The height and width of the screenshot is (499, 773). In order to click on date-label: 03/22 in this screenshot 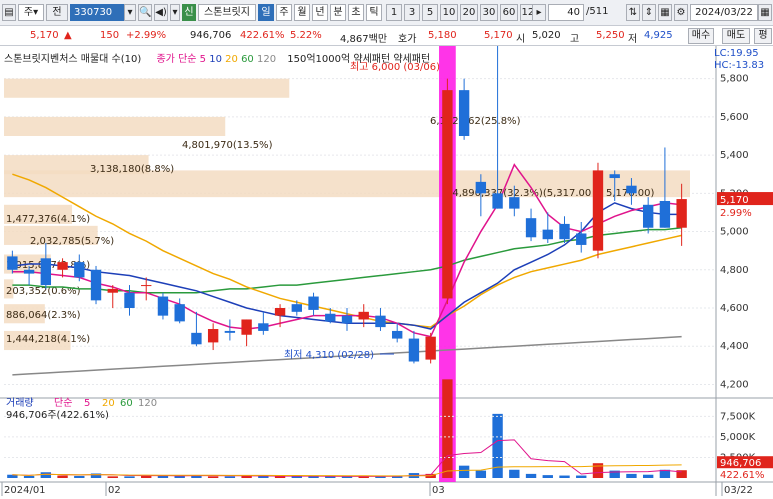, I will do `click(738, 490)`.